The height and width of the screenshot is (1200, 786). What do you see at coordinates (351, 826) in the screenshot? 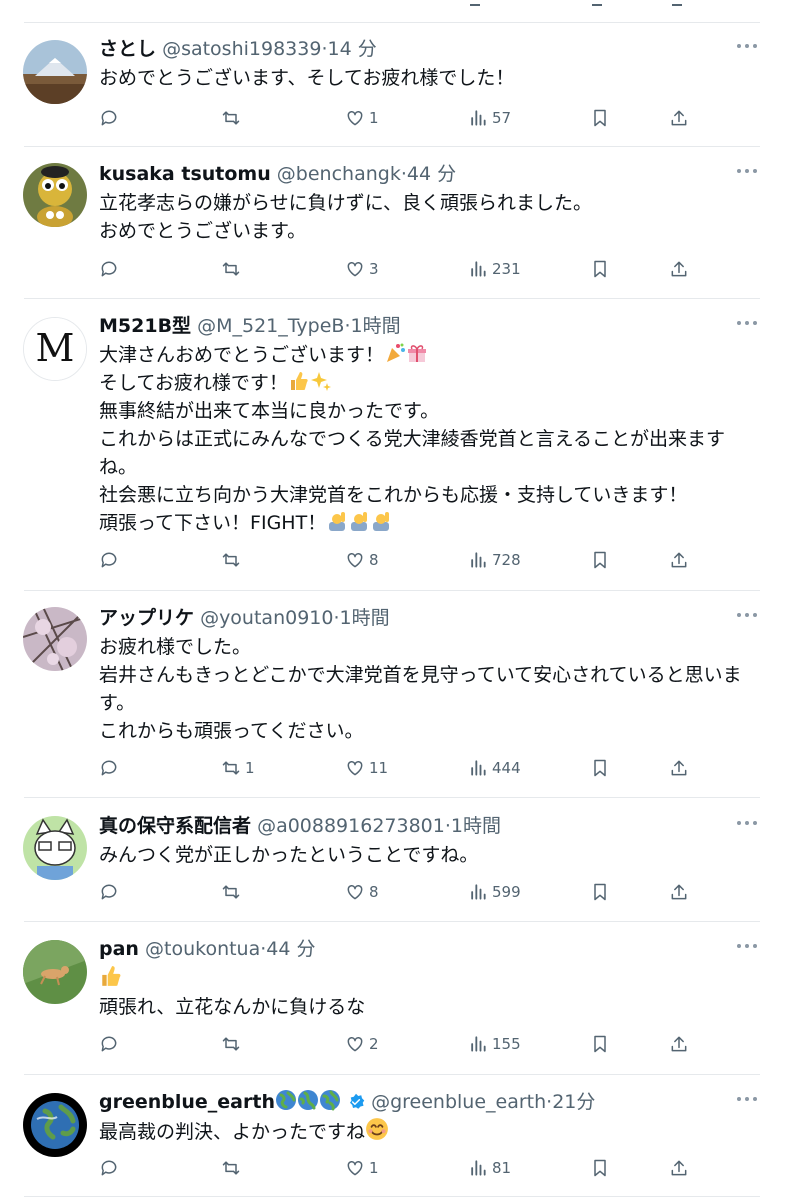
I see `user-handle: @a0088916273801` at bounding box center [351, 826].